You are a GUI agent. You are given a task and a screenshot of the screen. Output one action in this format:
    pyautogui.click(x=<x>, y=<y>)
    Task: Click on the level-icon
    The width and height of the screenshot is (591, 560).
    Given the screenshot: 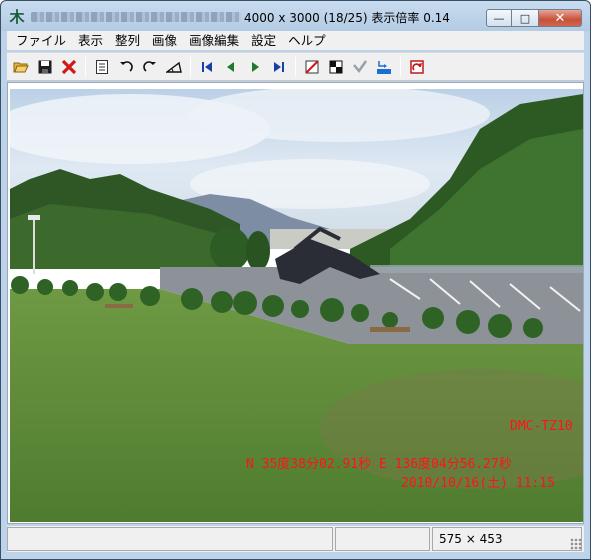 What is the action you would take?
    pyautogui.click(x=173, y=67)
    